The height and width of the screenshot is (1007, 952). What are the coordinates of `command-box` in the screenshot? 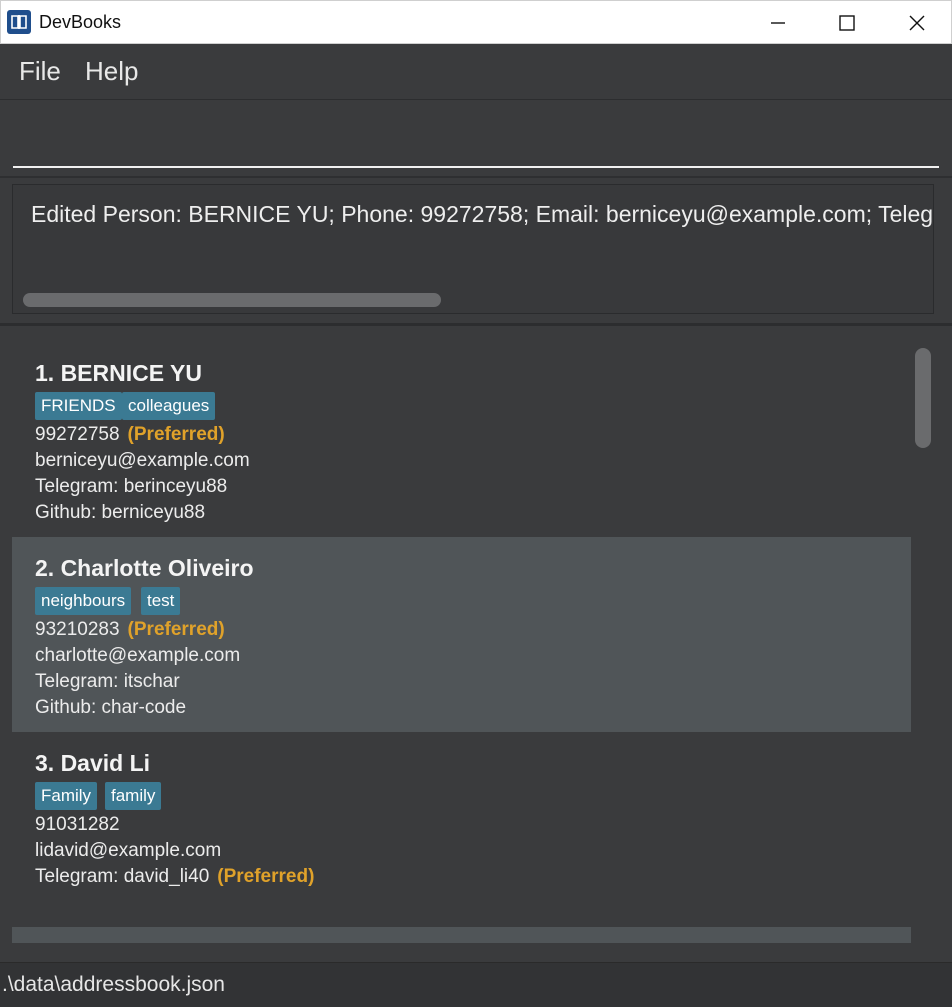 It's located at (476, 139).